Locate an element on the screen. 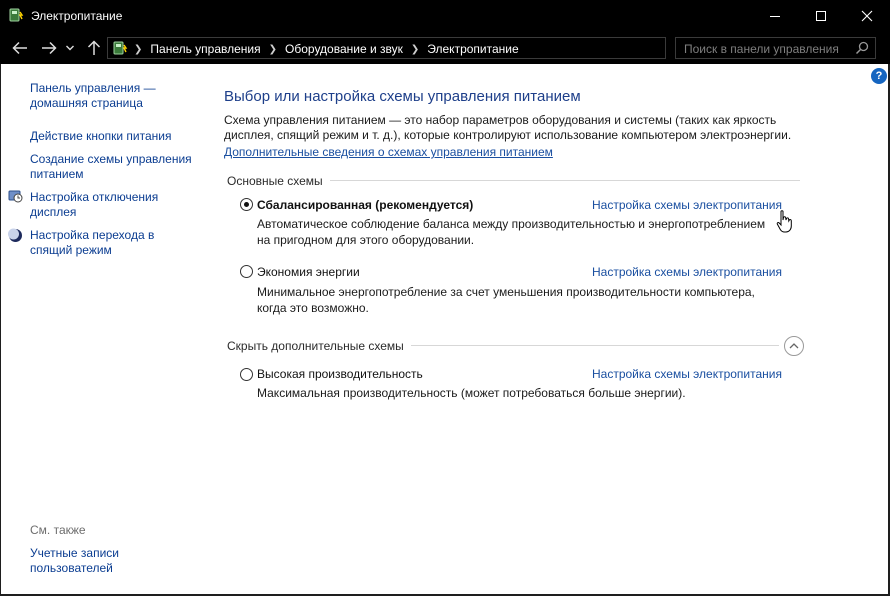 This screenshot has height=596, width=890. close-button is located at coordinates (867, 16).